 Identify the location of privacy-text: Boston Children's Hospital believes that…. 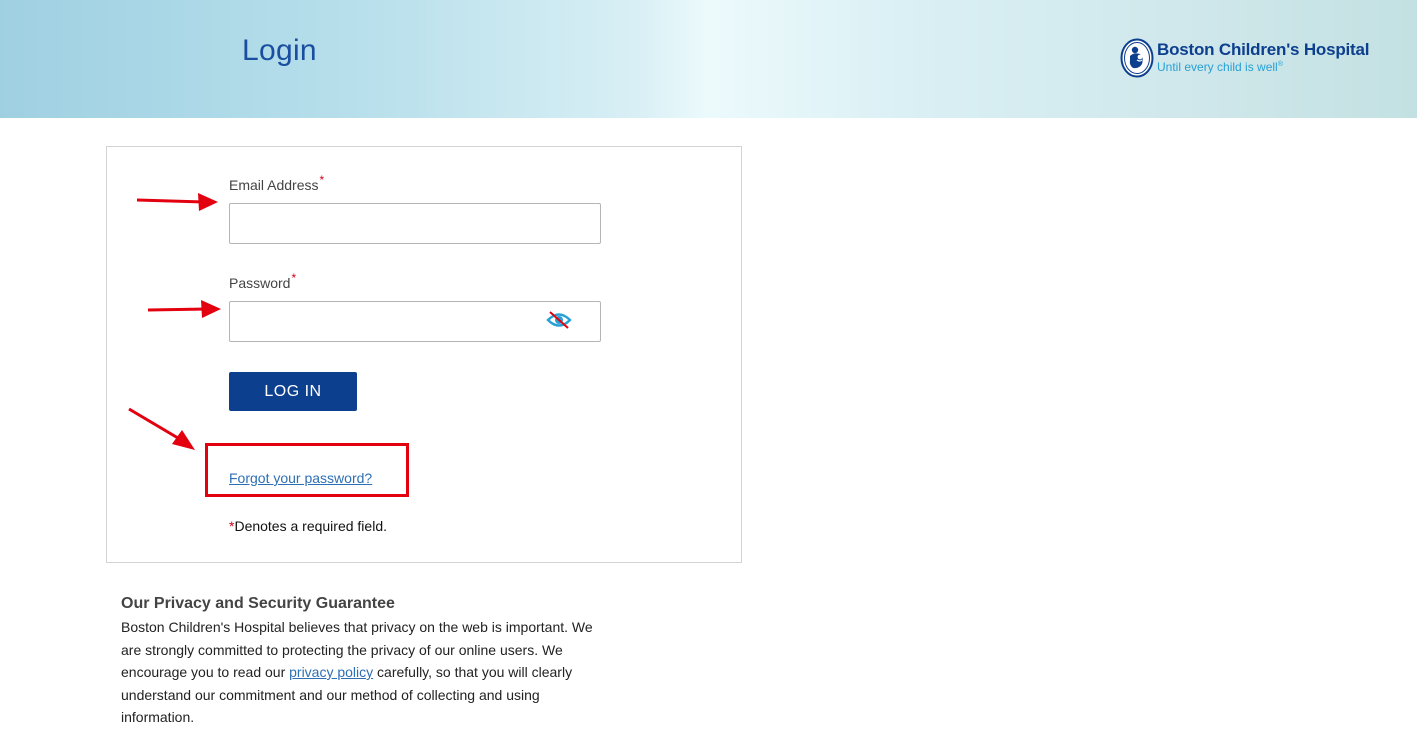
(366, 672).